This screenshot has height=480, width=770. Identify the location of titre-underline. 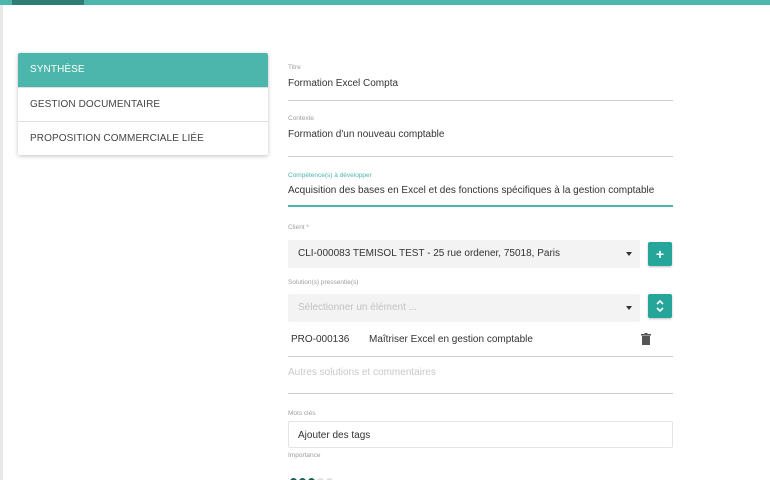
(480, 100).